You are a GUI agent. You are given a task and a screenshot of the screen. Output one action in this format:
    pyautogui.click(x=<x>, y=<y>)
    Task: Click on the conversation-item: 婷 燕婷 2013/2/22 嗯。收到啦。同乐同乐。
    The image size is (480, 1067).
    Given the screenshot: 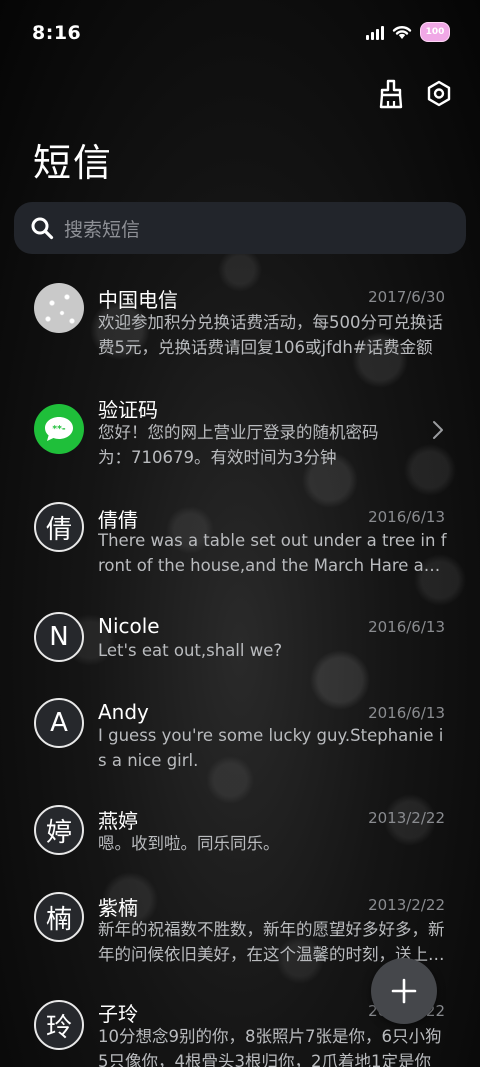 What is the action you would take?
    pyautogui.click(x=240, y=835)
    